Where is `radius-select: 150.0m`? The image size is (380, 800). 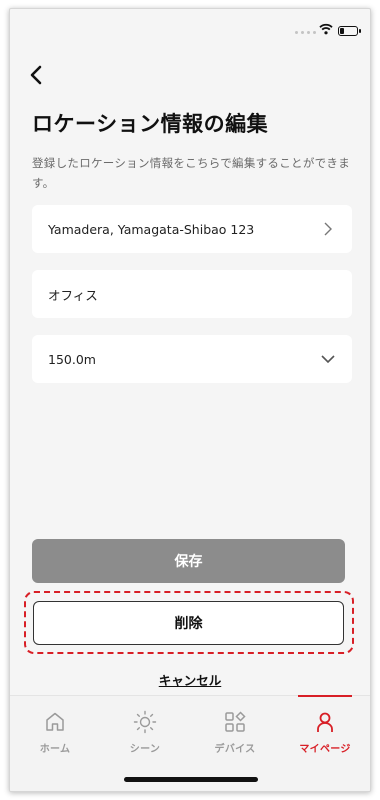
radius-select: 150.0m is located at coordinates (192, 359).